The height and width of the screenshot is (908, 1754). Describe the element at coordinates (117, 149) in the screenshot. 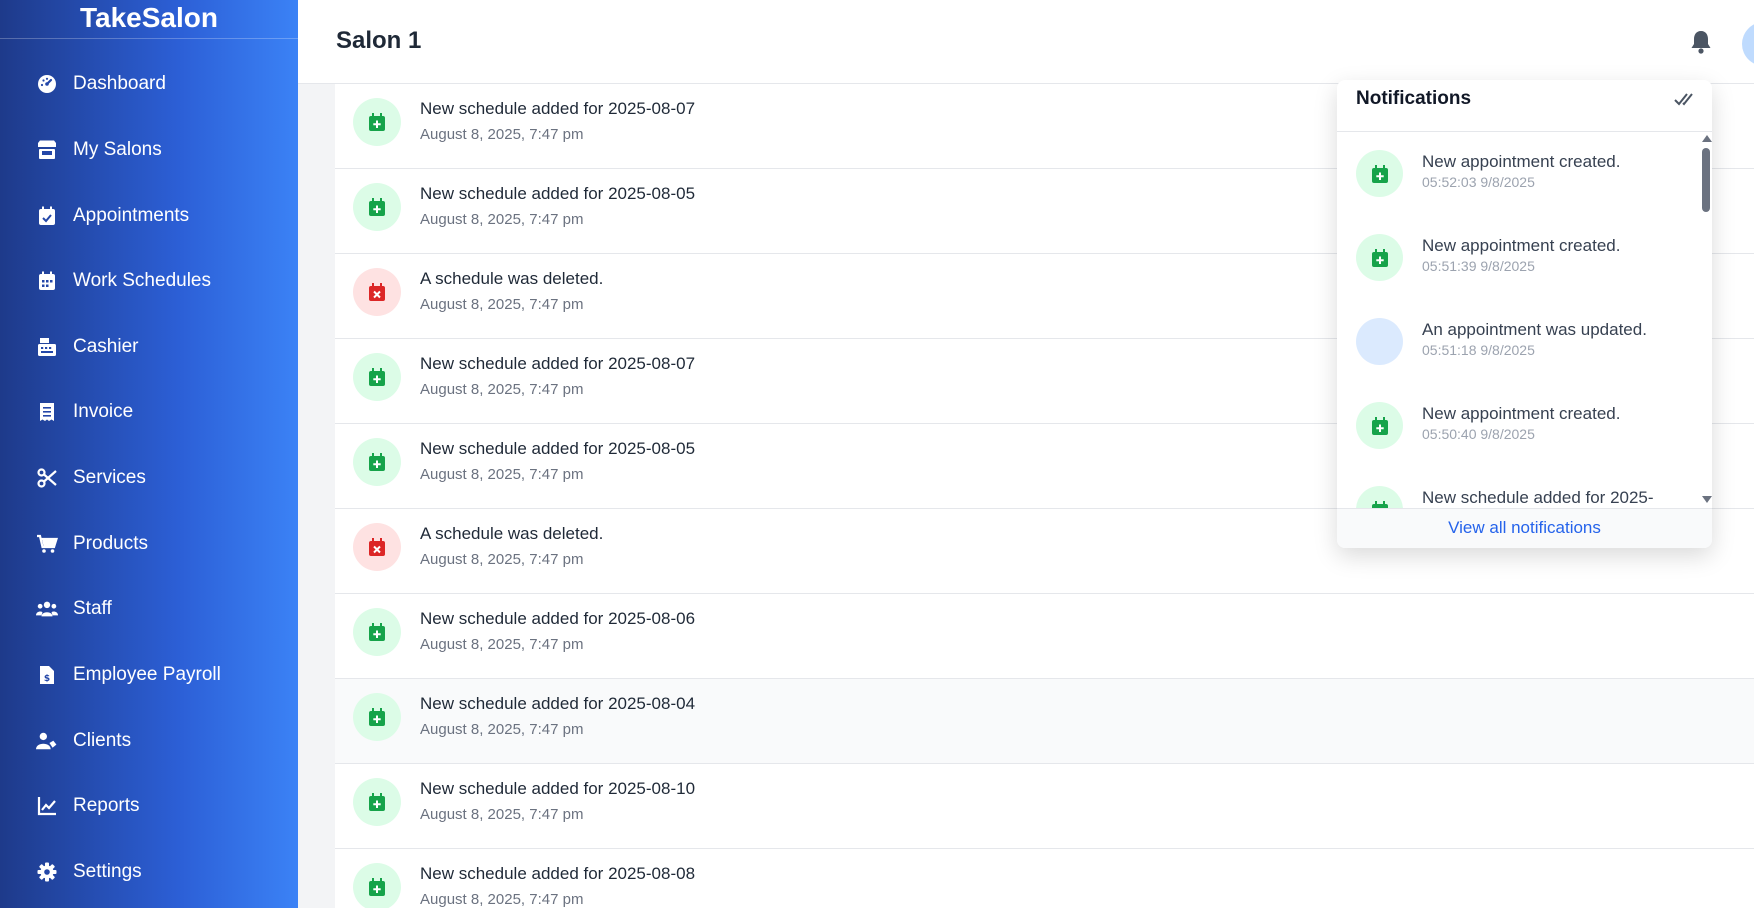

I see `sidebar-item-label: My Salons` at that location.